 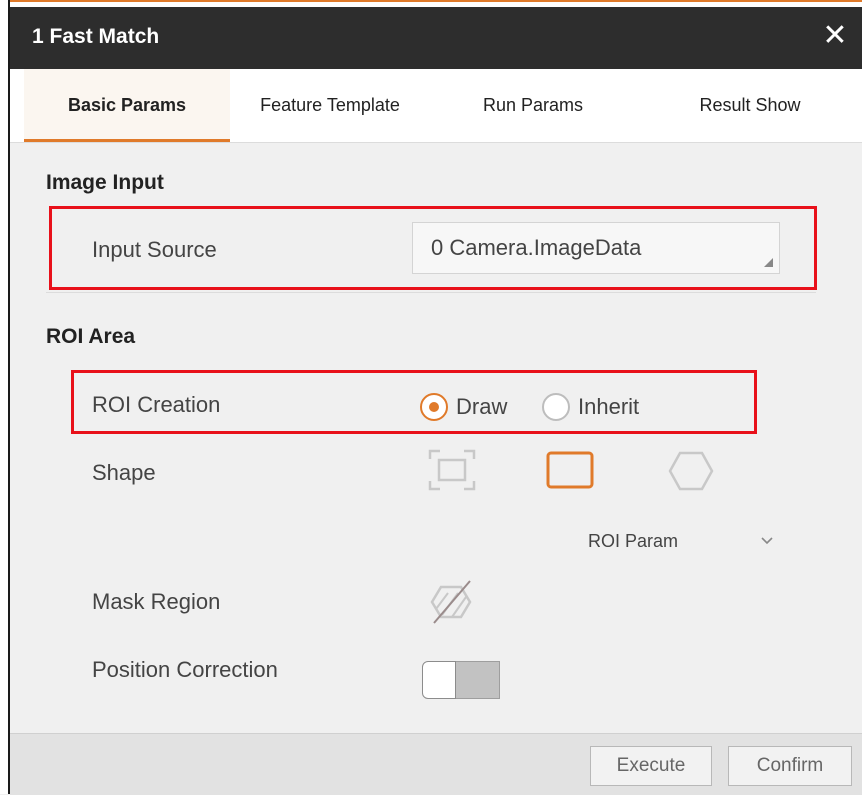 I want to click on roi-area-section-title: ROI Area, so click(x=91, y=336).